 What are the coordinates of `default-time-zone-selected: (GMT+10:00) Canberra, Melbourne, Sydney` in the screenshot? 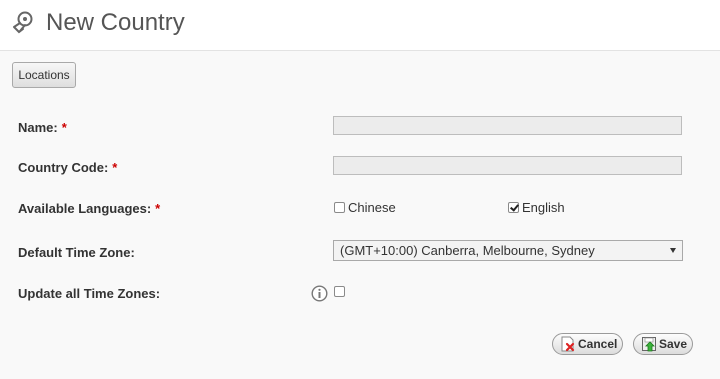 It's located at (467, 250).